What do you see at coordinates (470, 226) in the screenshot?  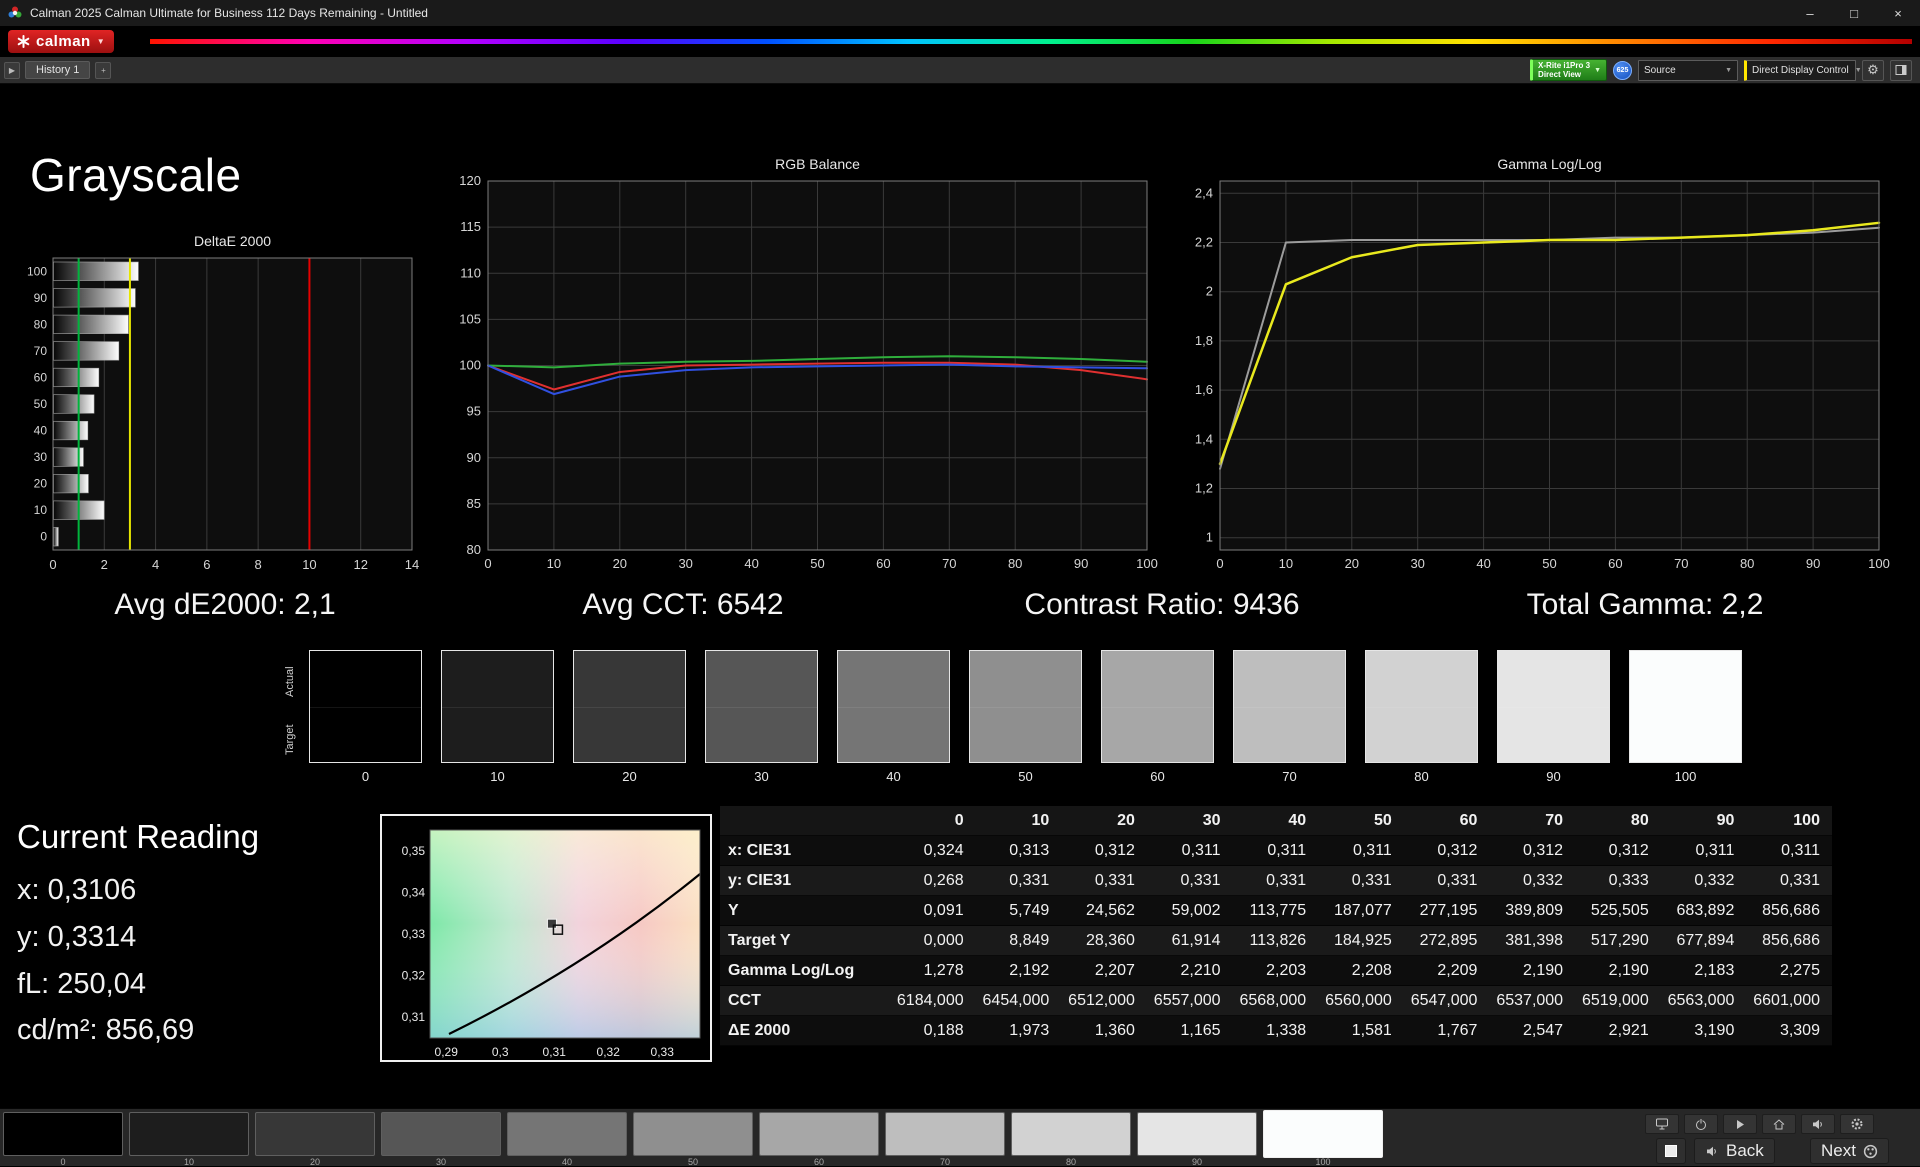 I see `chart-label: 115` at bounding box center [470, 226].